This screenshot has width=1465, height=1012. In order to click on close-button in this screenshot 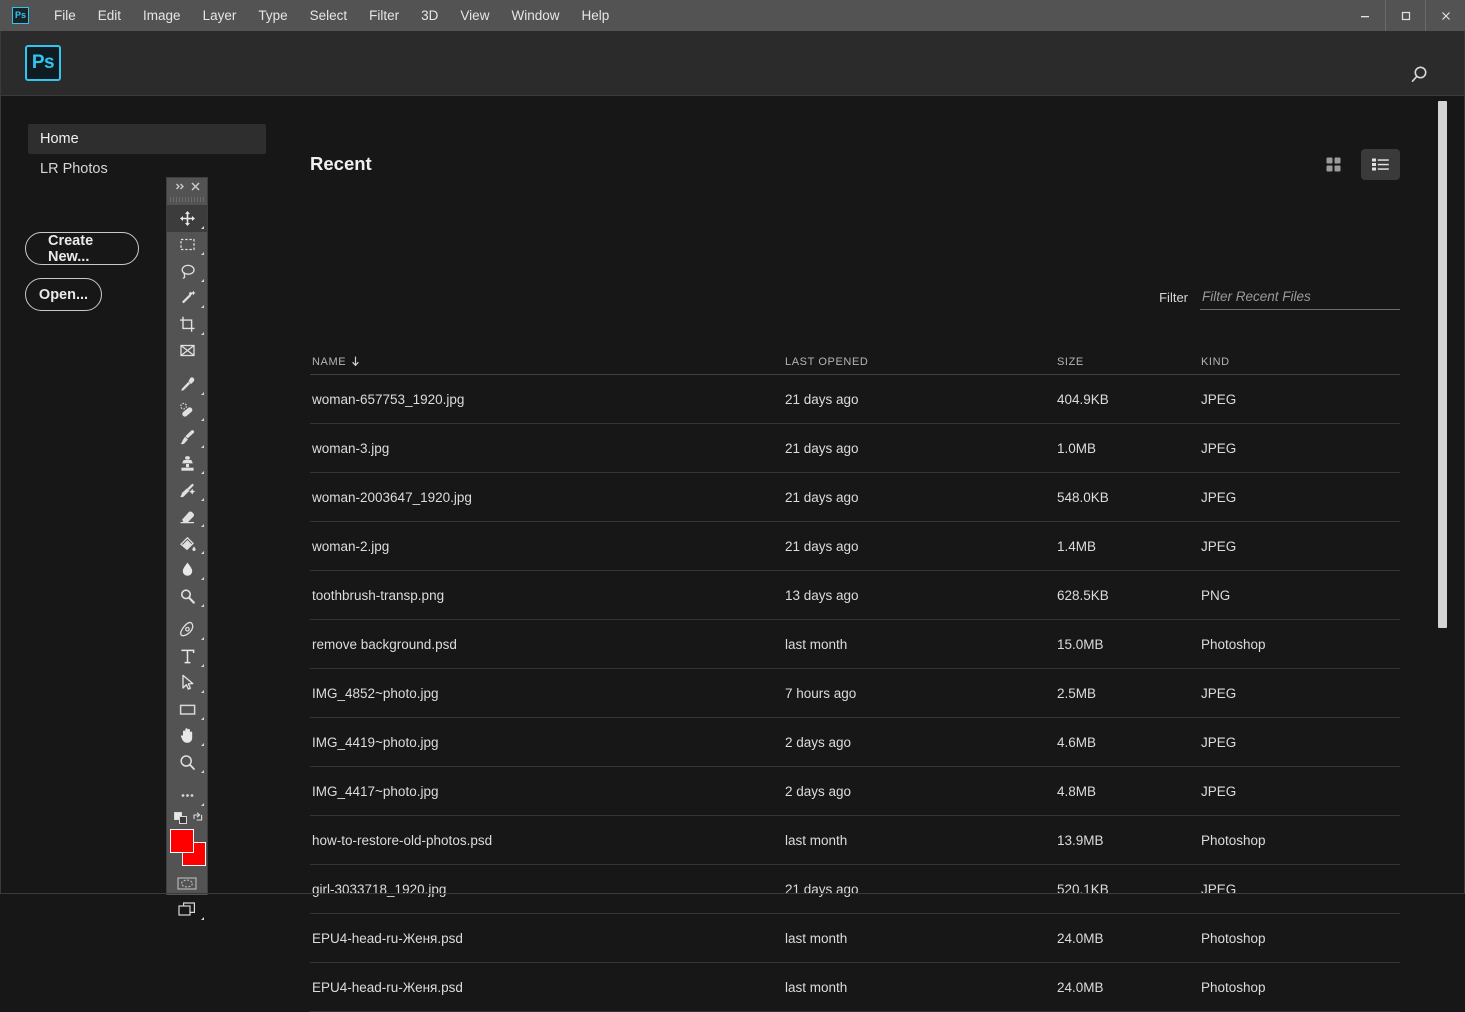, I will do `click(1445, 15)`.